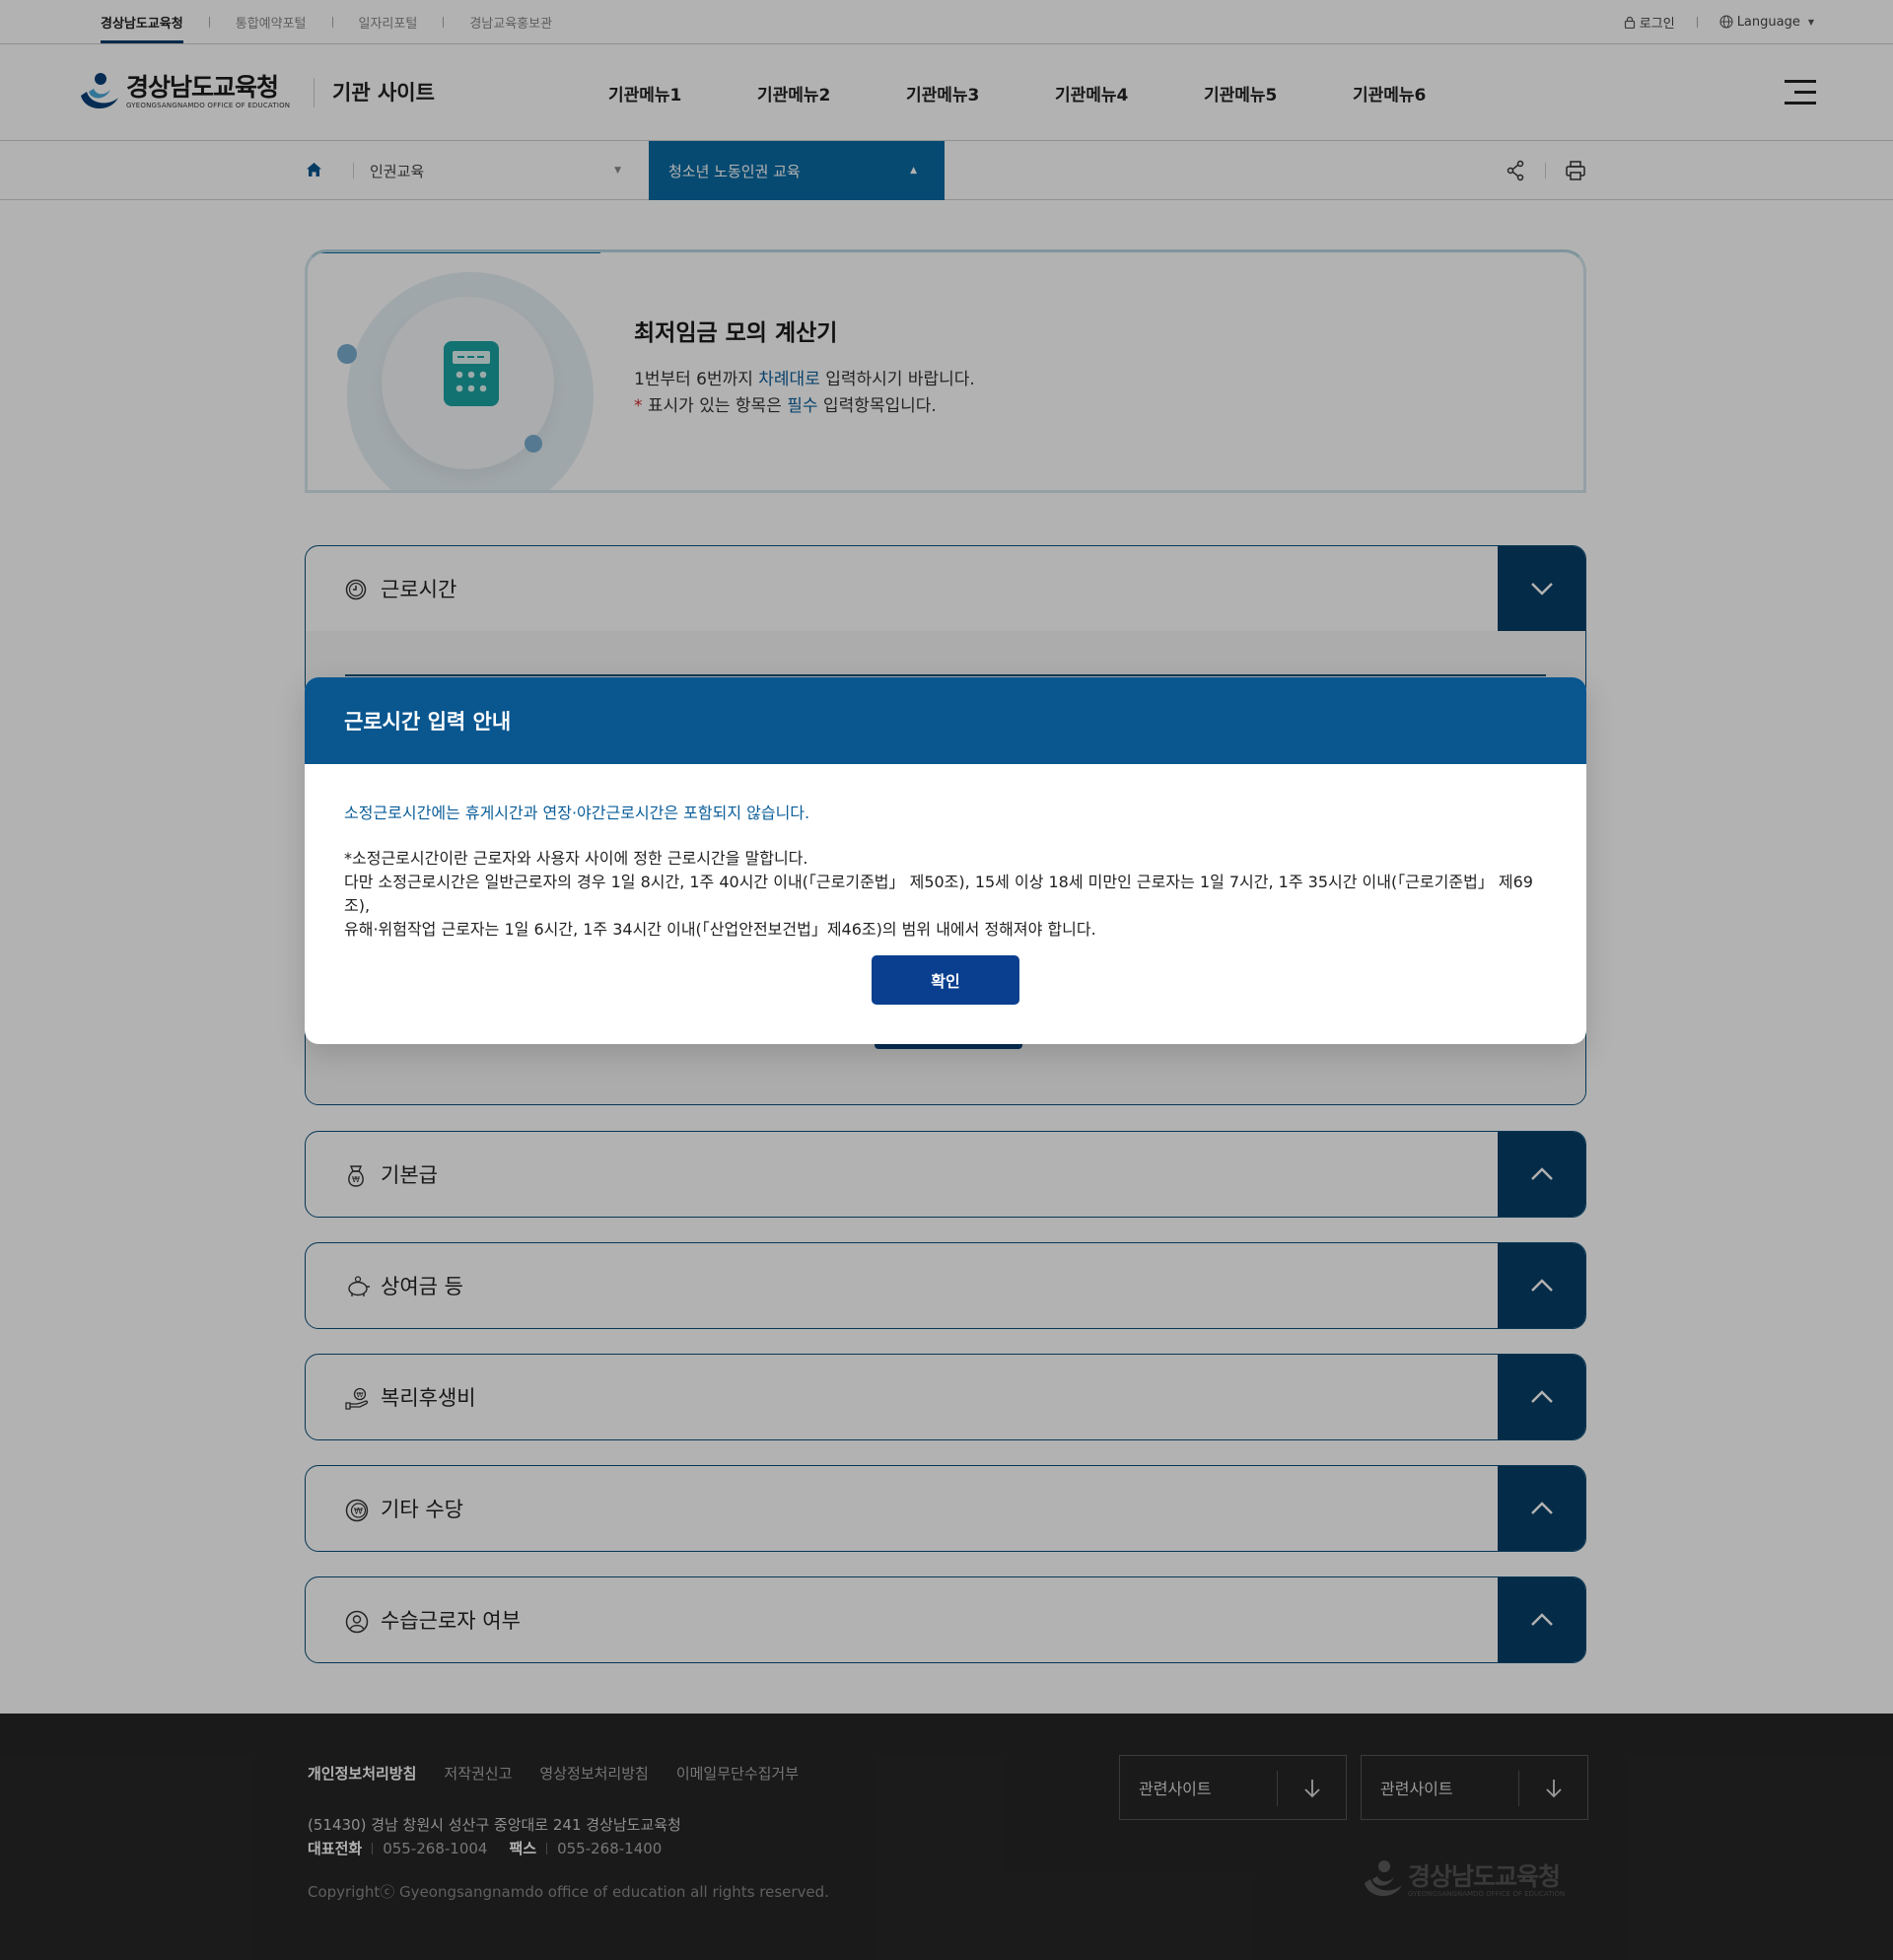 This screenshot has width=1893, height=1960. Describe the element at coordinates (945, 720) in the screenshot. I see `modal-header: 근로시간 입력 안내` at that location.